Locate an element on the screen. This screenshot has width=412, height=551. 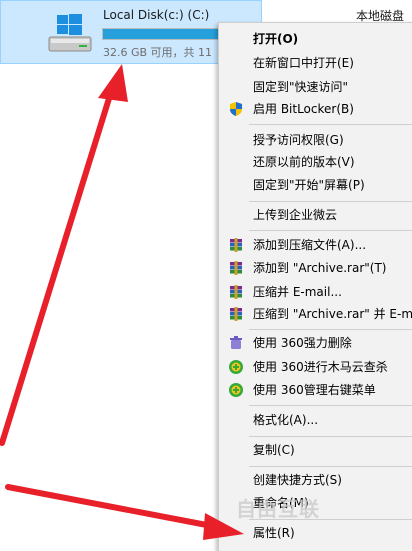
menu-item-360-delete: 使用 360强力删除 is located at coordinates (315, 343).